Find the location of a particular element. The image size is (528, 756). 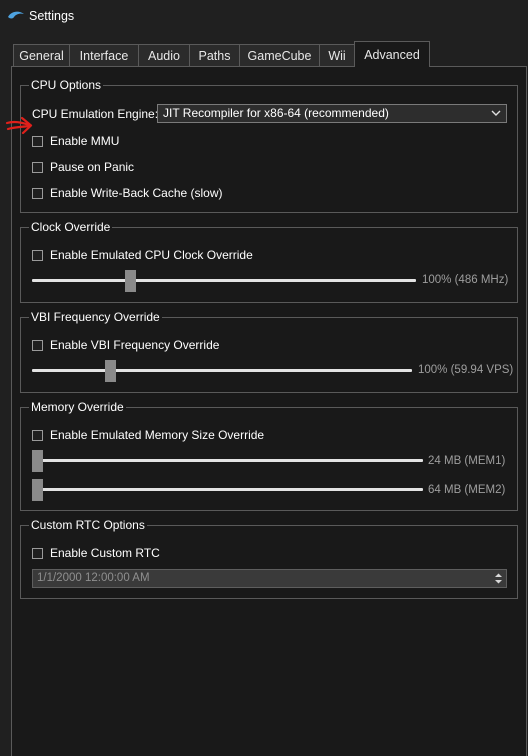

custom-rtc-checkbox: Enable Custom RTC is located at coordinates (96, 553).